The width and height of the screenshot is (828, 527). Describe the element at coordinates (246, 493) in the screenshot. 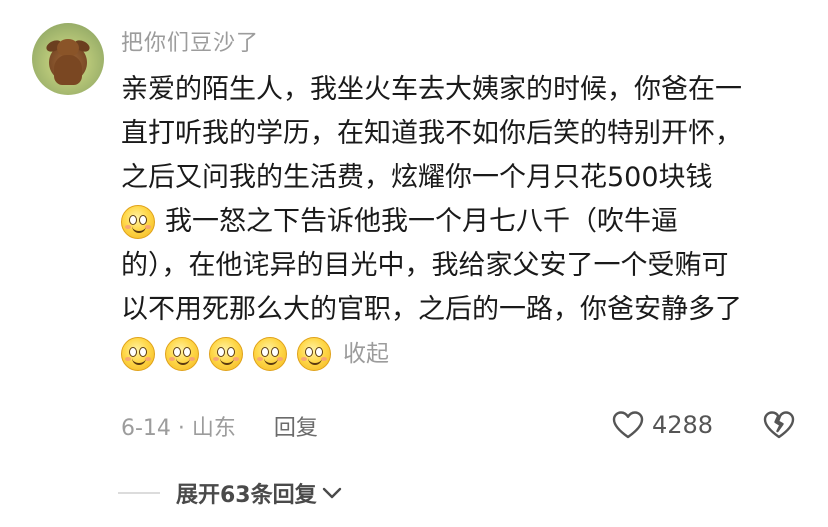

I see `expand-replies-label: 展开63条回复` at that location.